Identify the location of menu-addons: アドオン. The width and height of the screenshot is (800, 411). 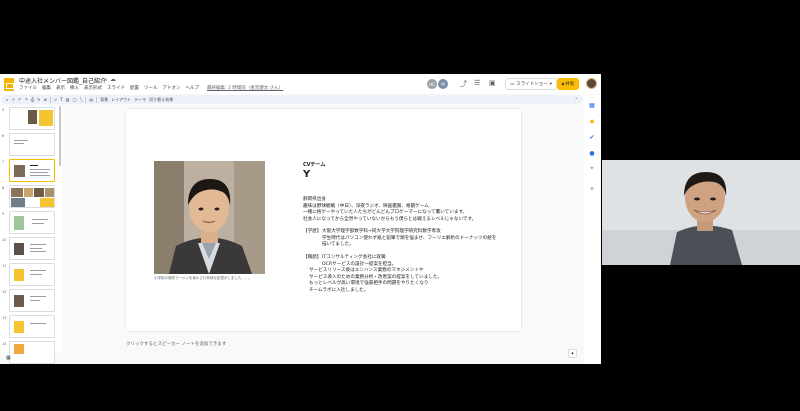
(172, 88).